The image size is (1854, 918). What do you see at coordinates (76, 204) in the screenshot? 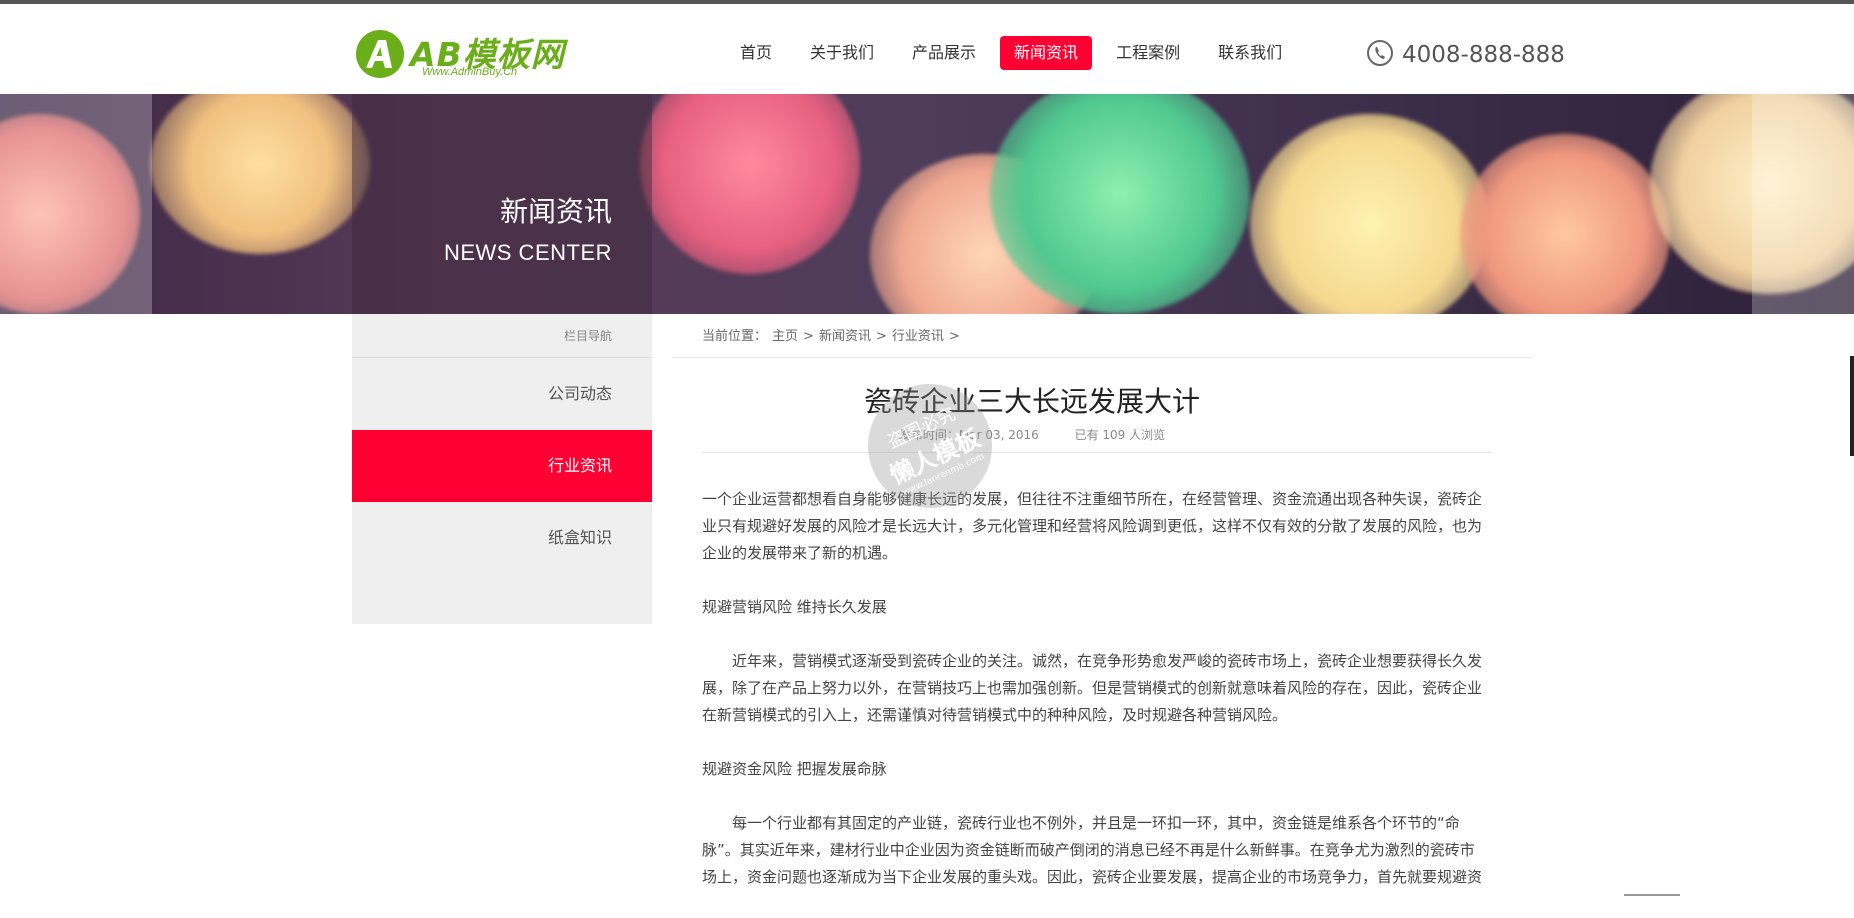
I see `banner-left-fade` at bounding box center [76, 204].